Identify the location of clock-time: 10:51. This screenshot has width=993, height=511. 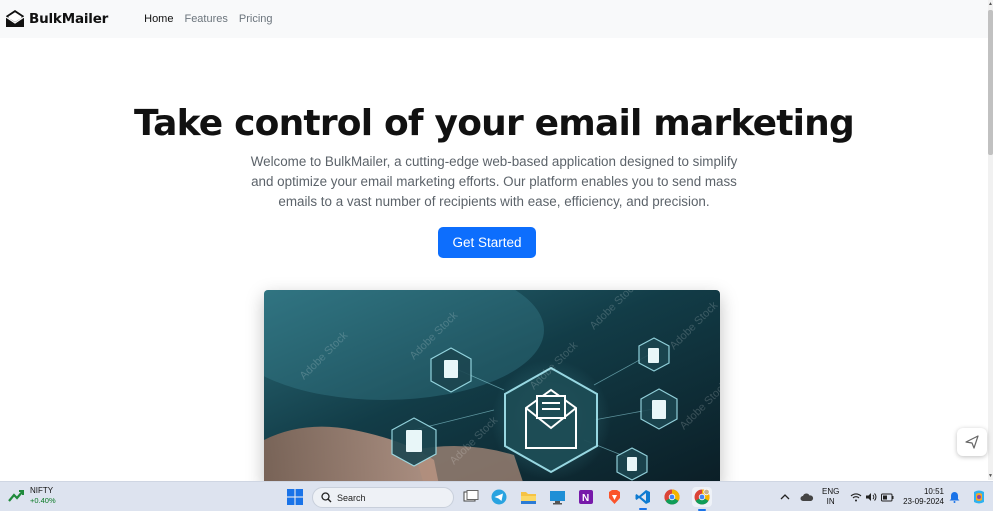
(933, 491).